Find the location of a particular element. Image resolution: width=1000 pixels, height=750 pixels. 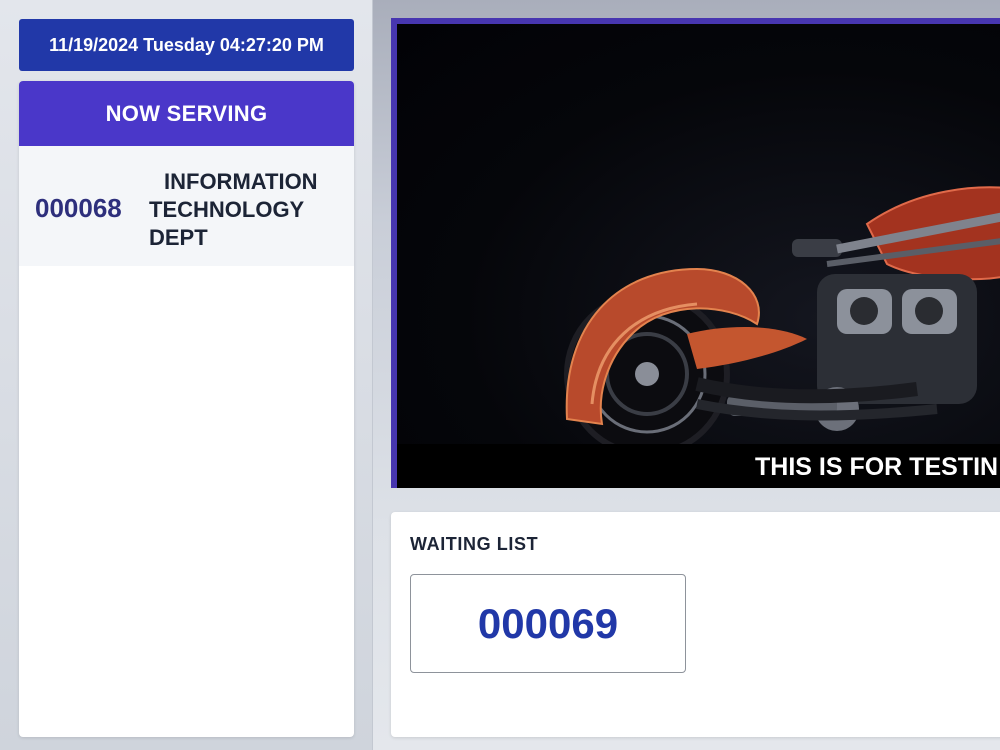

waiting-list-title: WAITING LIST is located at coordinates (474, 544).